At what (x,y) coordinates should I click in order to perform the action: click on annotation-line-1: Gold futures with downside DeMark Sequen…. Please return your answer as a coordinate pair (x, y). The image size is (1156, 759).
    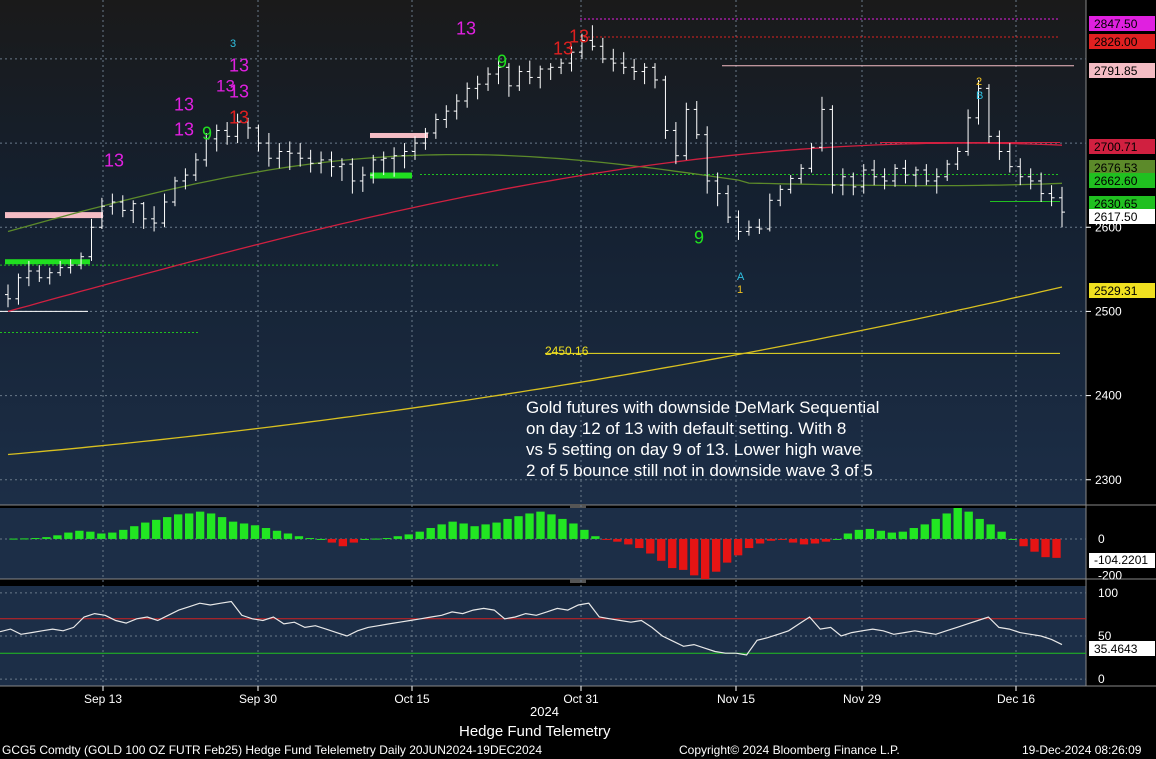
    Looking at the image, I should click on (702, 407).